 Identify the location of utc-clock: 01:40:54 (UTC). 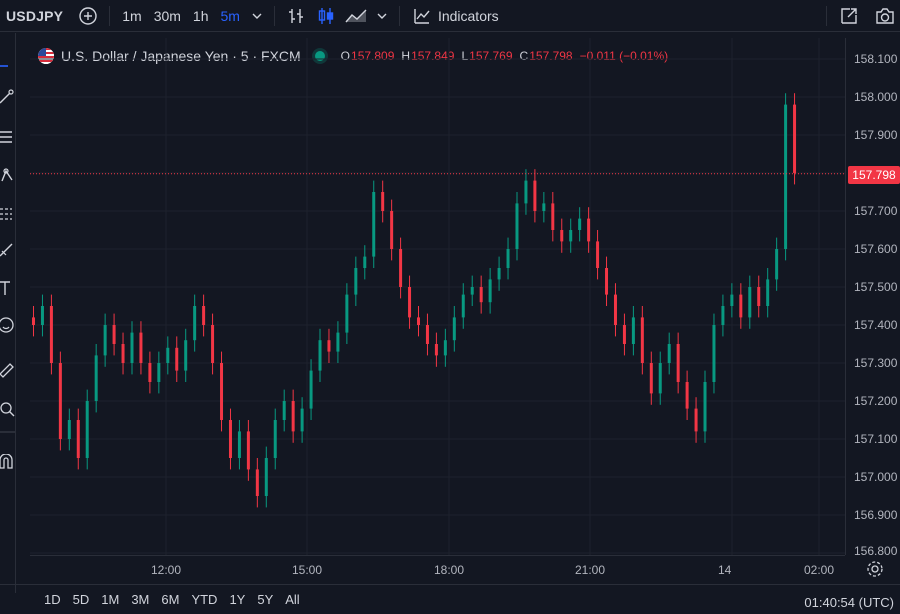
(849, 602).